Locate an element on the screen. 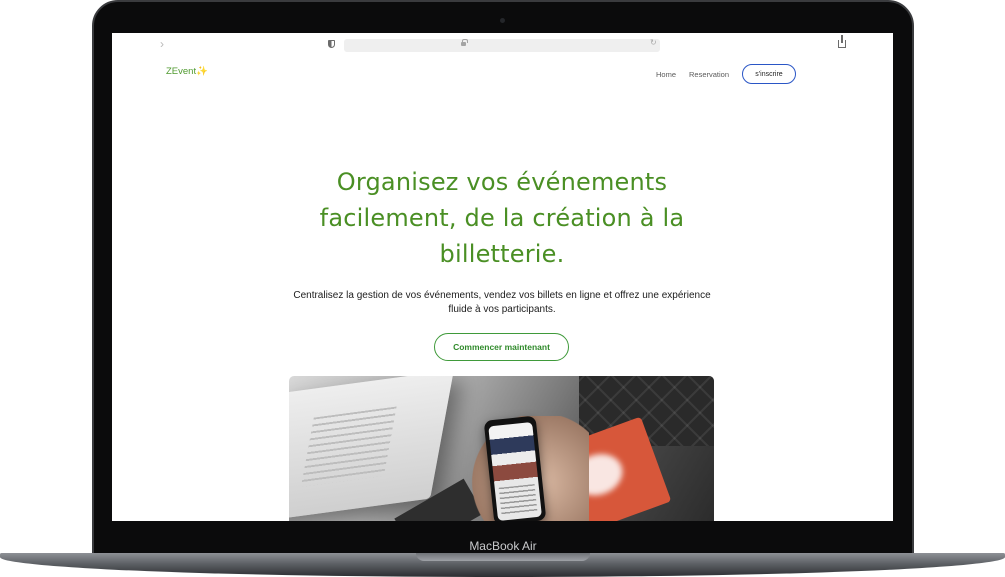 Image resolution: width=1005 pixels, height=577 pixels. photo-phone-screen is located at coordinates (515, 471).